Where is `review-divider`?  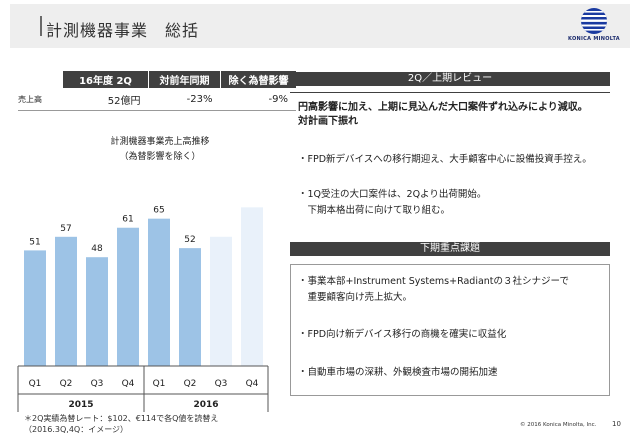
review-divider is located at coordinates (450, 92).